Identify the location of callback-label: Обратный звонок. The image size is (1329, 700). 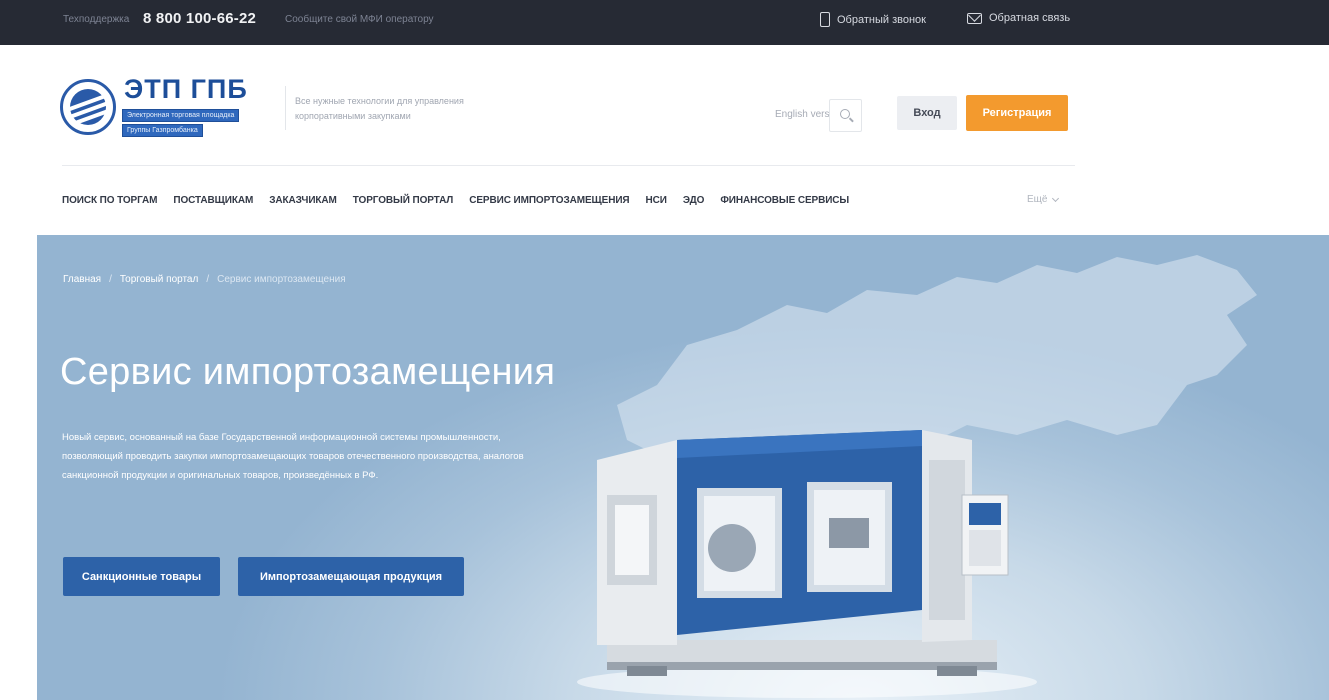
(881, 19).